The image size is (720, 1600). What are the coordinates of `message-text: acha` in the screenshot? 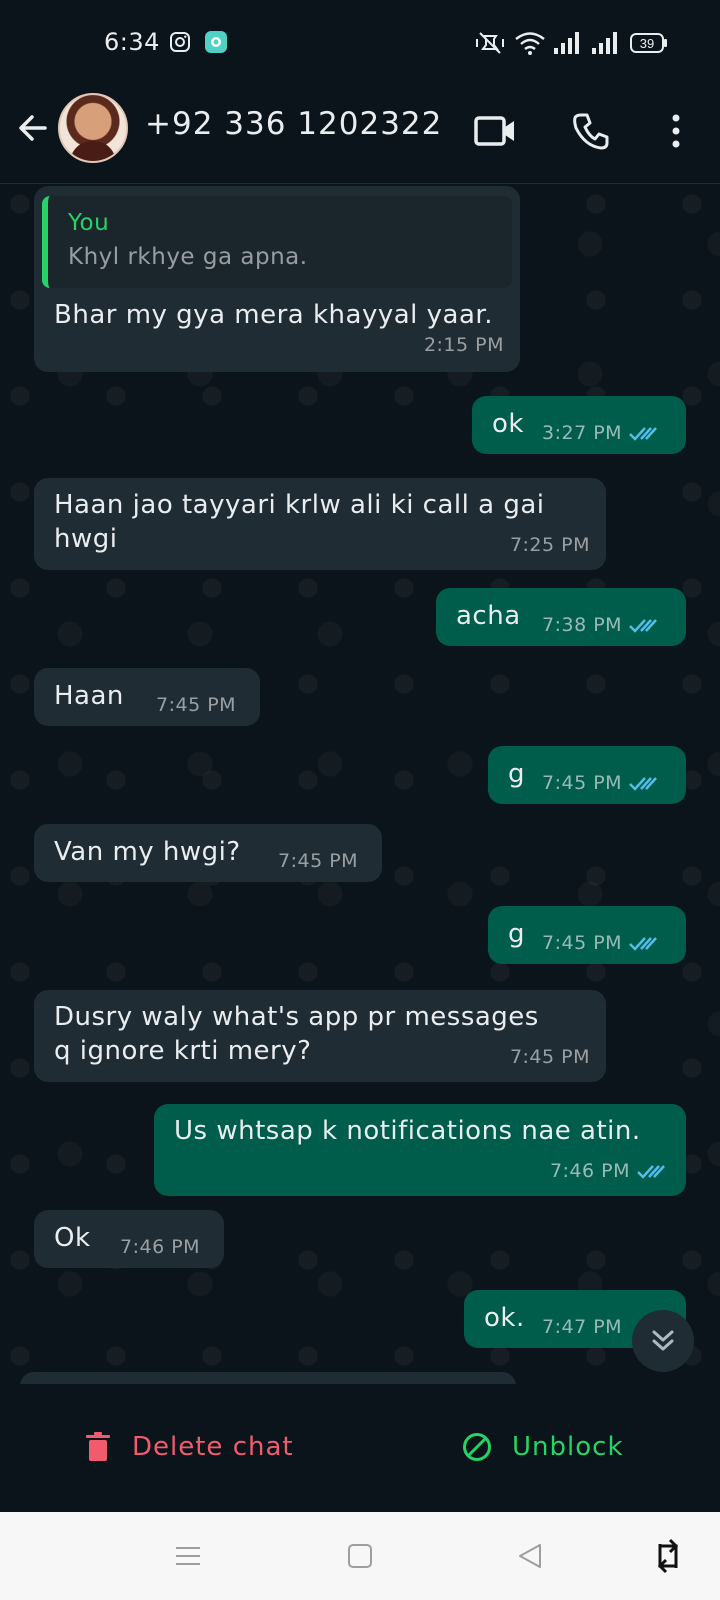 It's located at (488, 616).